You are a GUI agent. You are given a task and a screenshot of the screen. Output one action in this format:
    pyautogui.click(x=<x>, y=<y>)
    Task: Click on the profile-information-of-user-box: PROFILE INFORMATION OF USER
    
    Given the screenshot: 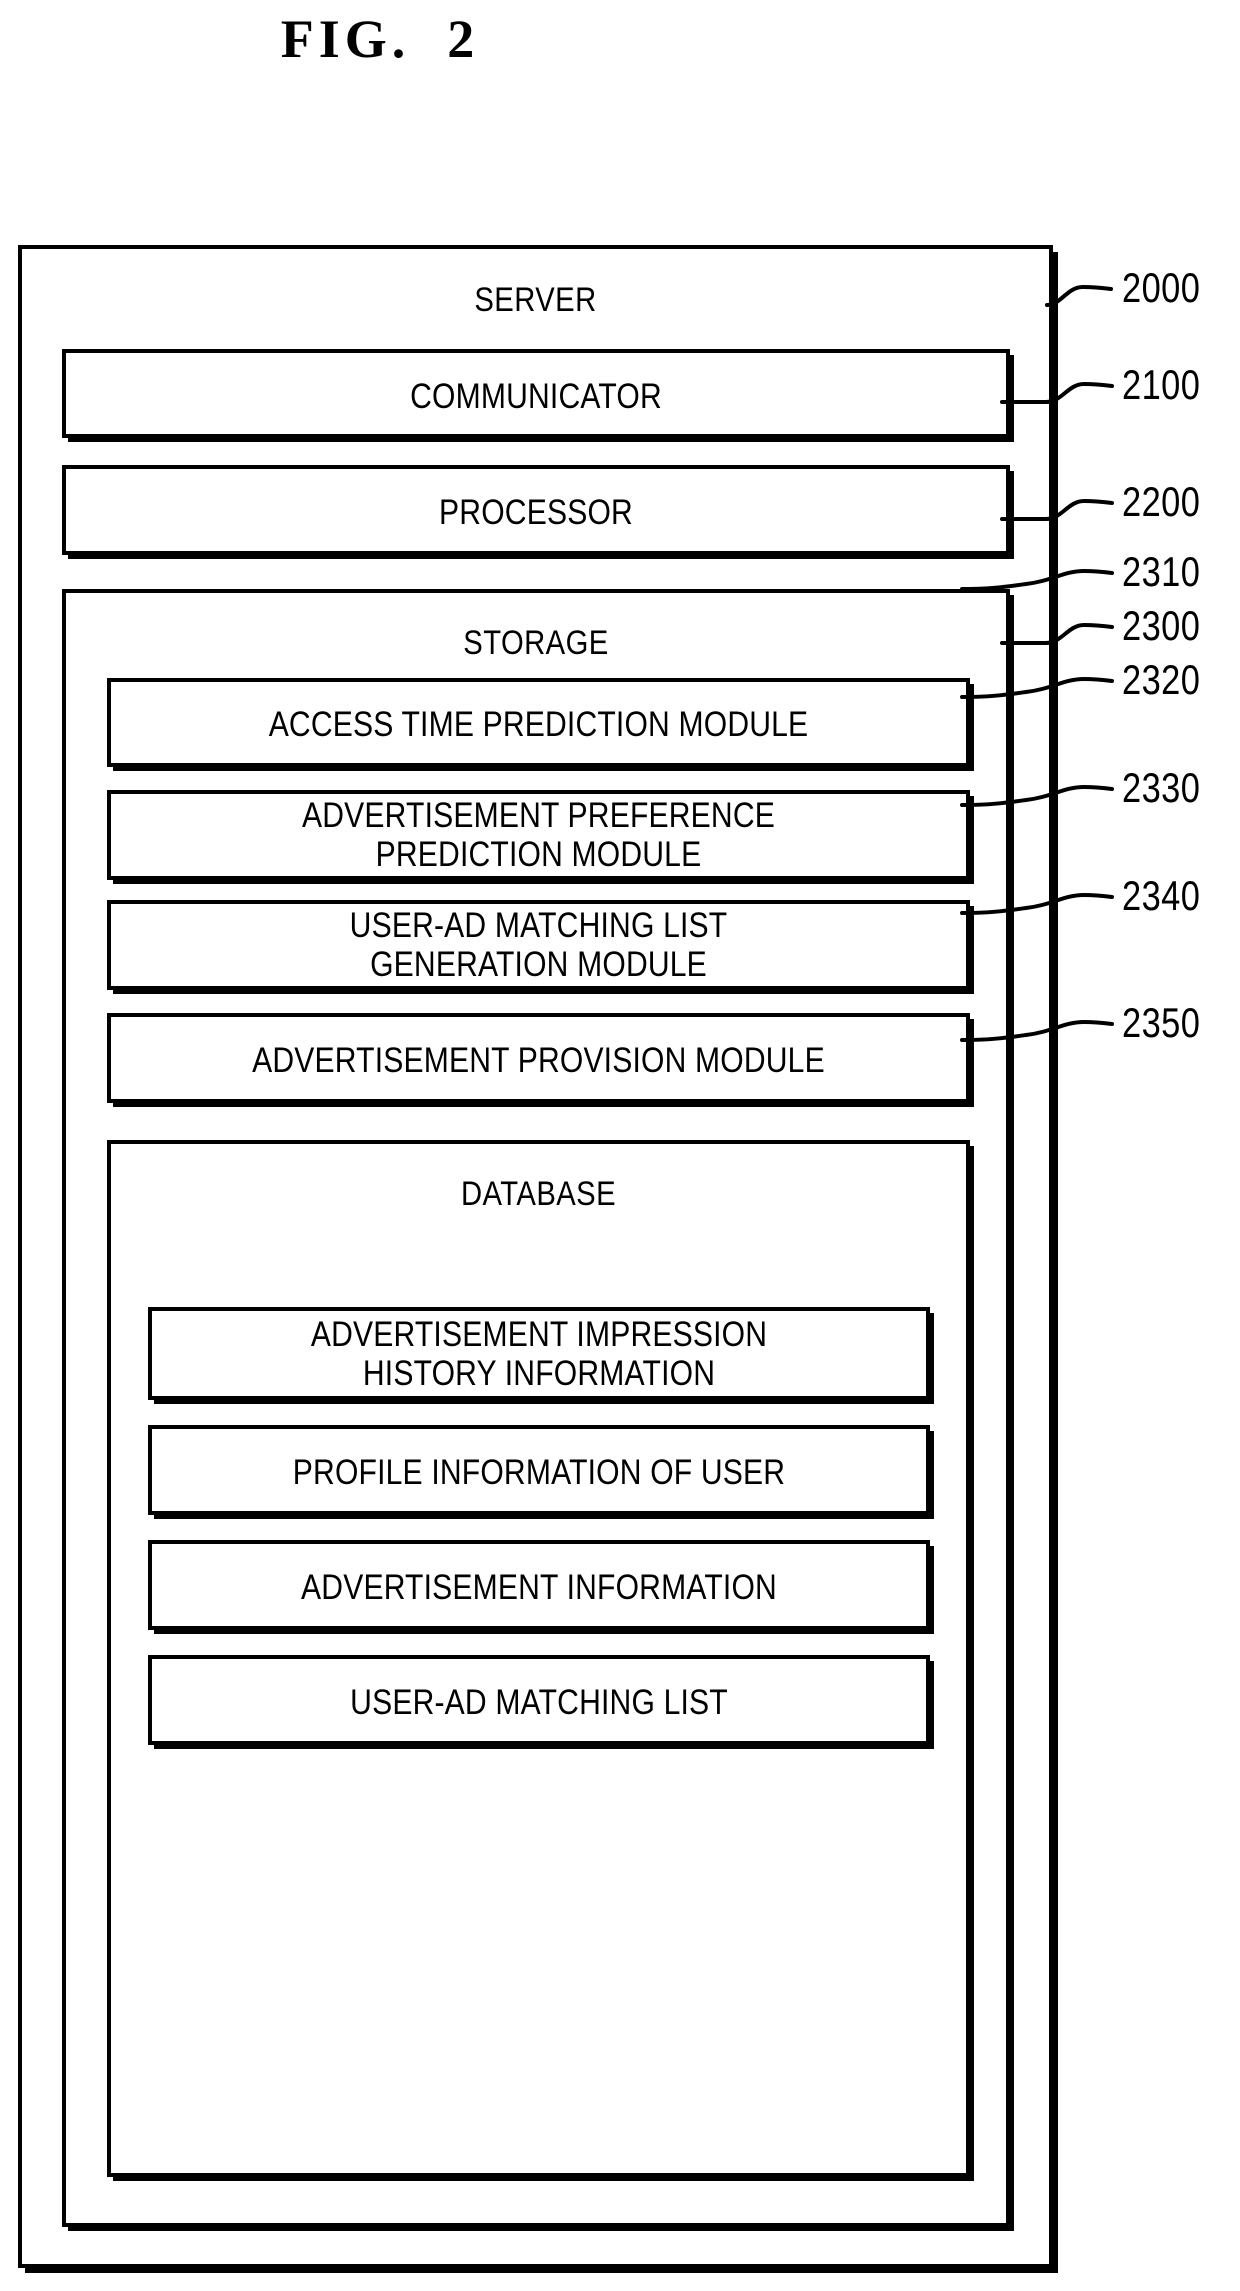 What is the action you would take?
    pyautogui.click(x=539, y=1470)
    